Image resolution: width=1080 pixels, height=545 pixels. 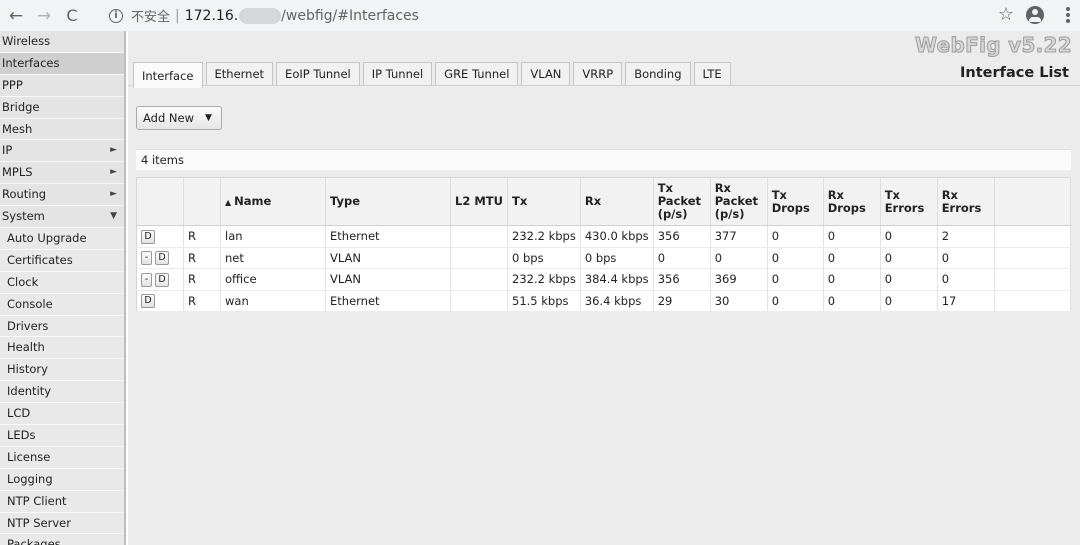 What do you see at coordinates (1068, 15) in the screenshot?
I see `browser-menu-icon` at bounding box center [1068, 15].